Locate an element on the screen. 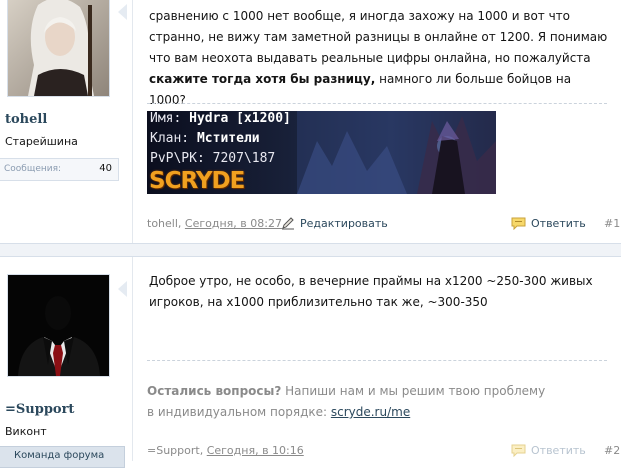  banner-name-value: Hydra [x1200] is located at coordinates (240, 118).